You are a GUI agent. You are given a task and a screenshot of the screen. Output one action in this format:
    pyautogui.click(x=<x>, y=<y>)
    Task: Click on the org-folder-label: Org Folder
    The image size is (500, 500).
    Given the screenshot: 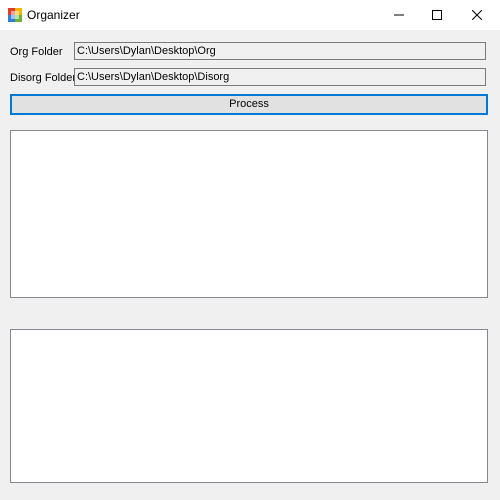 What is the action you would take?
    pyautogui.click(x=36, y=52)
    